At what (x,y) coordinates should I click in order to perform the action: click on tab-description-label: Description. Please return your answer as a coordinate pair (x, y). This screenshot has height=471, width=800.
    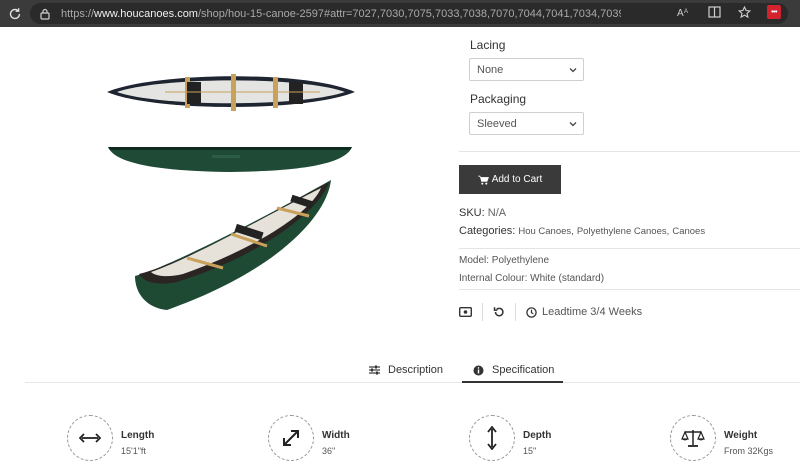
    Looking at the image, I should click on (416, 370).